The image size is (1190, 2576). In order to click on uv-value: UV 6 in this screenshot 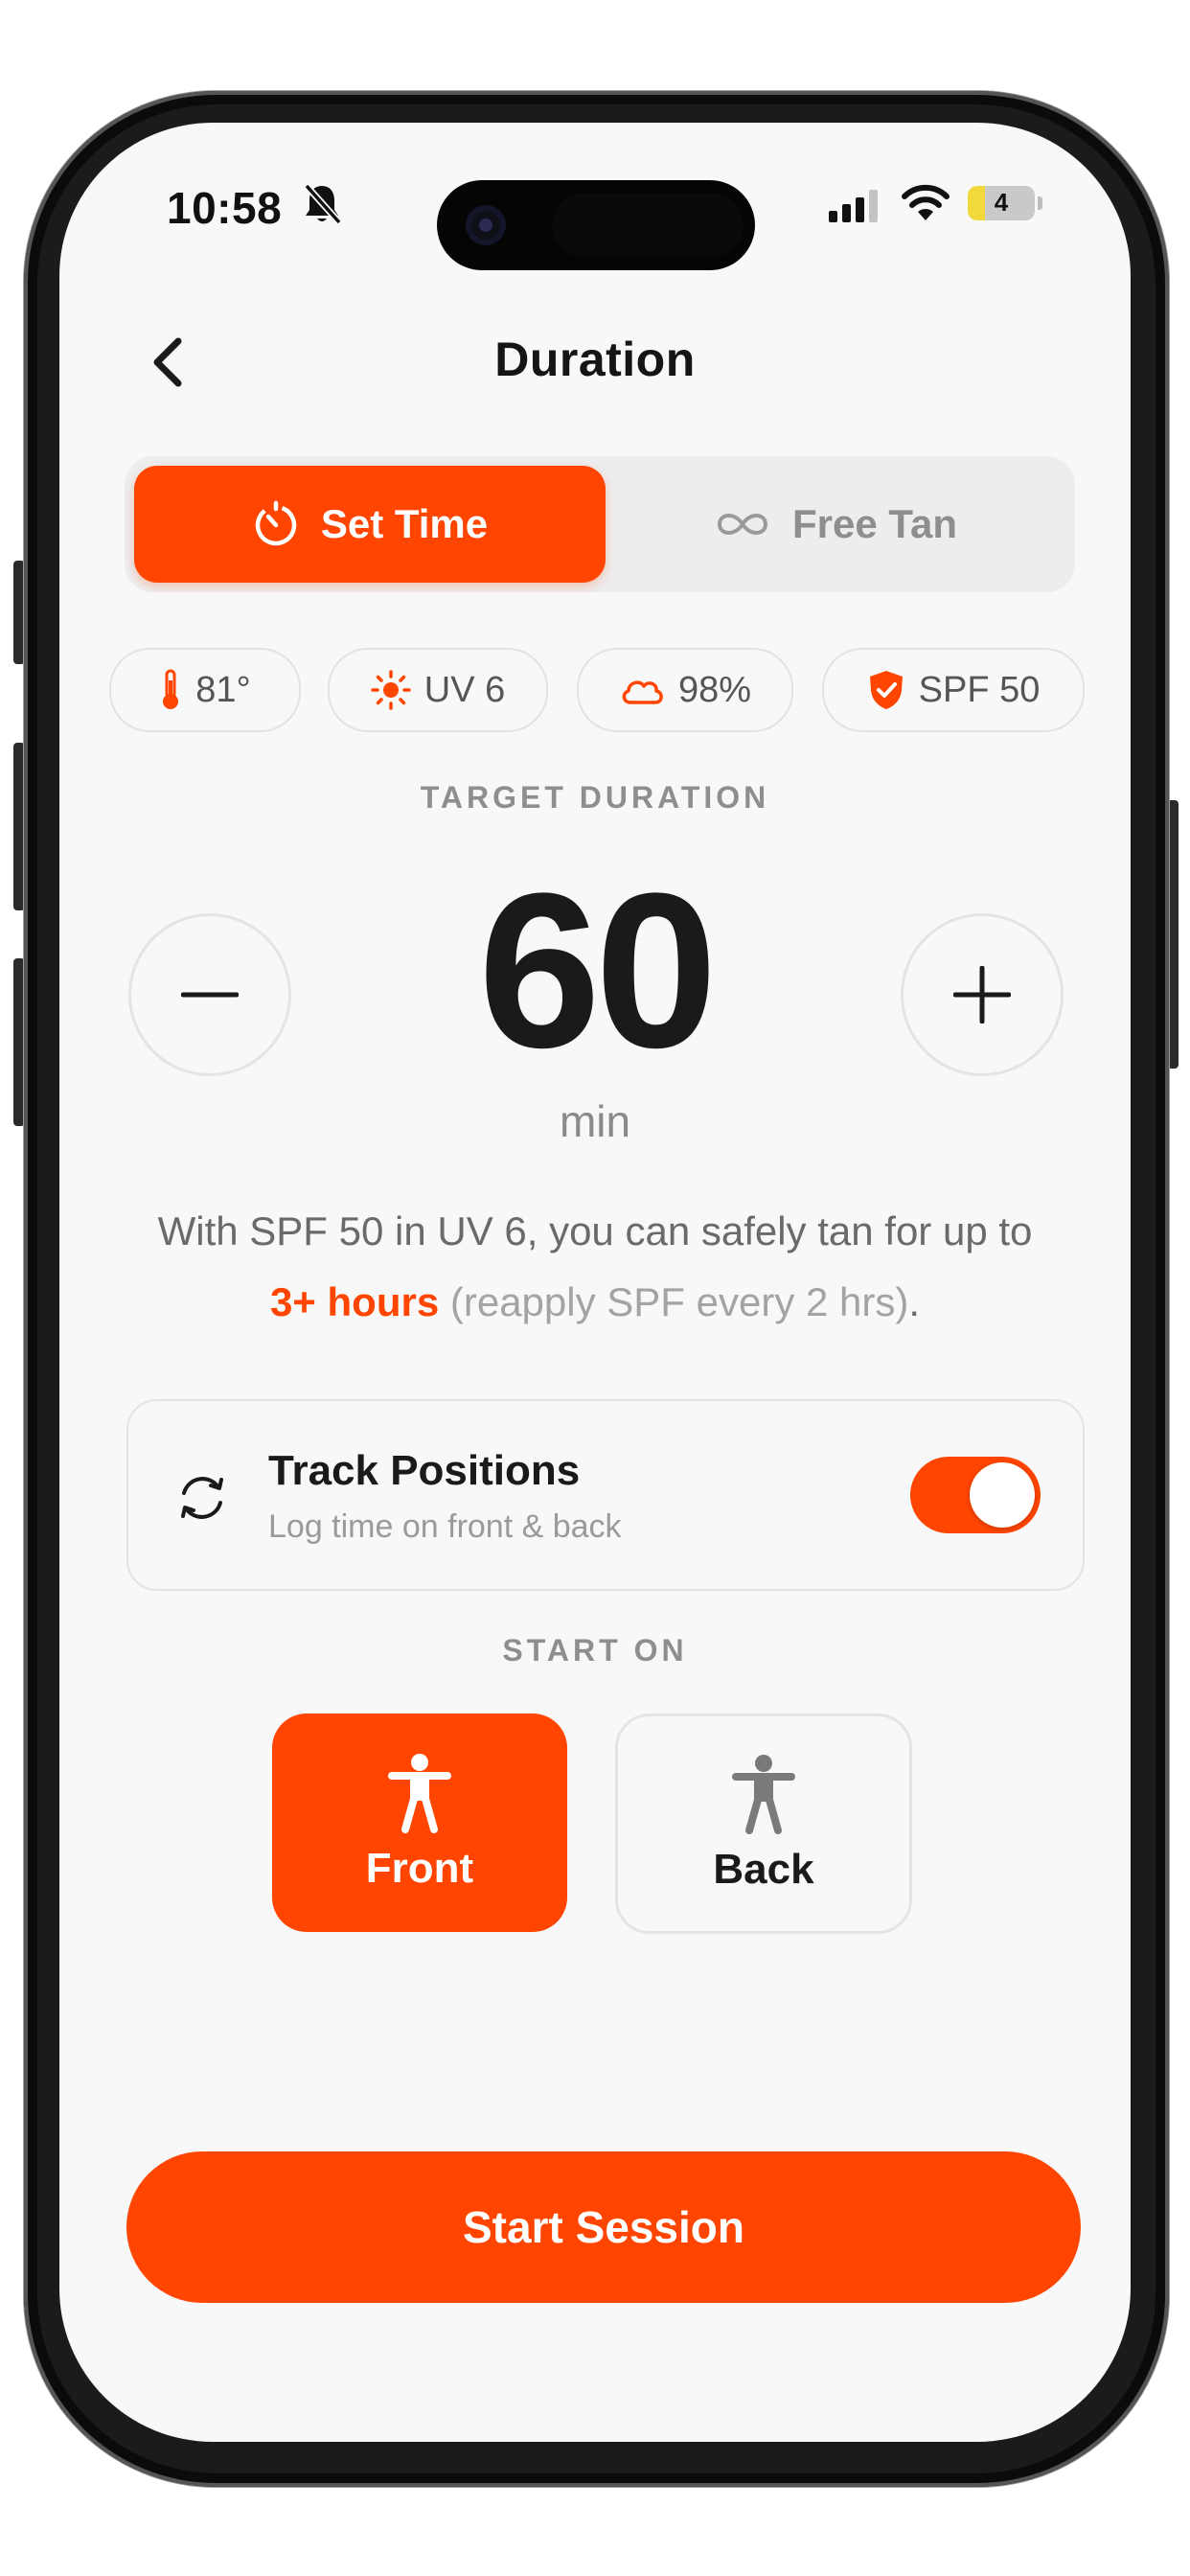, I will do `click(465, 689)`.